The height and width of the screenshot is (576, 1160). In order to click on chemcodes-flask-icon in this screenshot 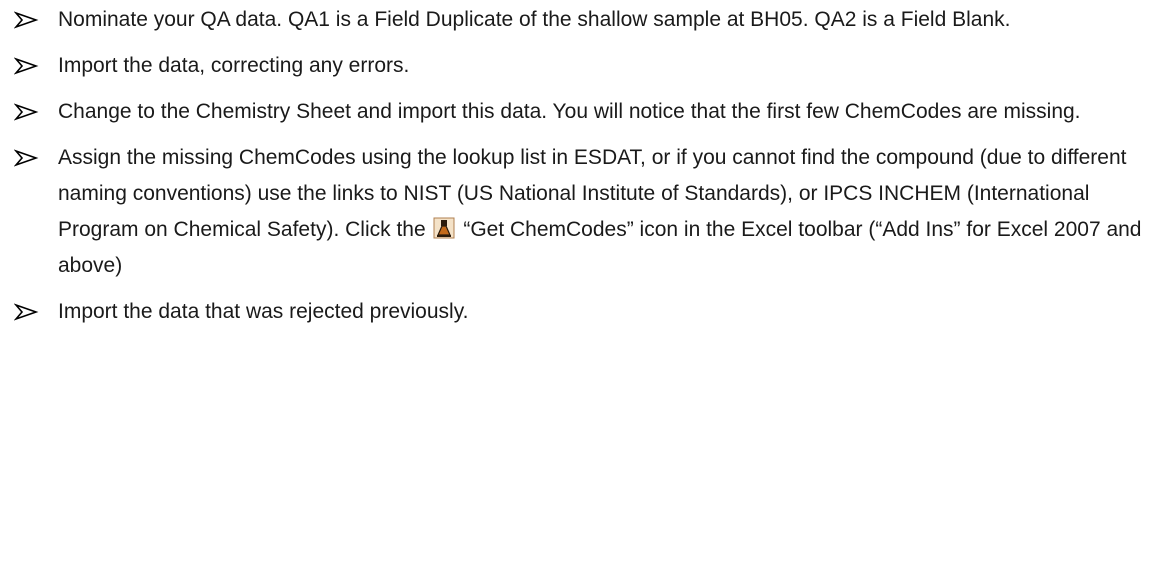, I will do `click(444, 228)`.